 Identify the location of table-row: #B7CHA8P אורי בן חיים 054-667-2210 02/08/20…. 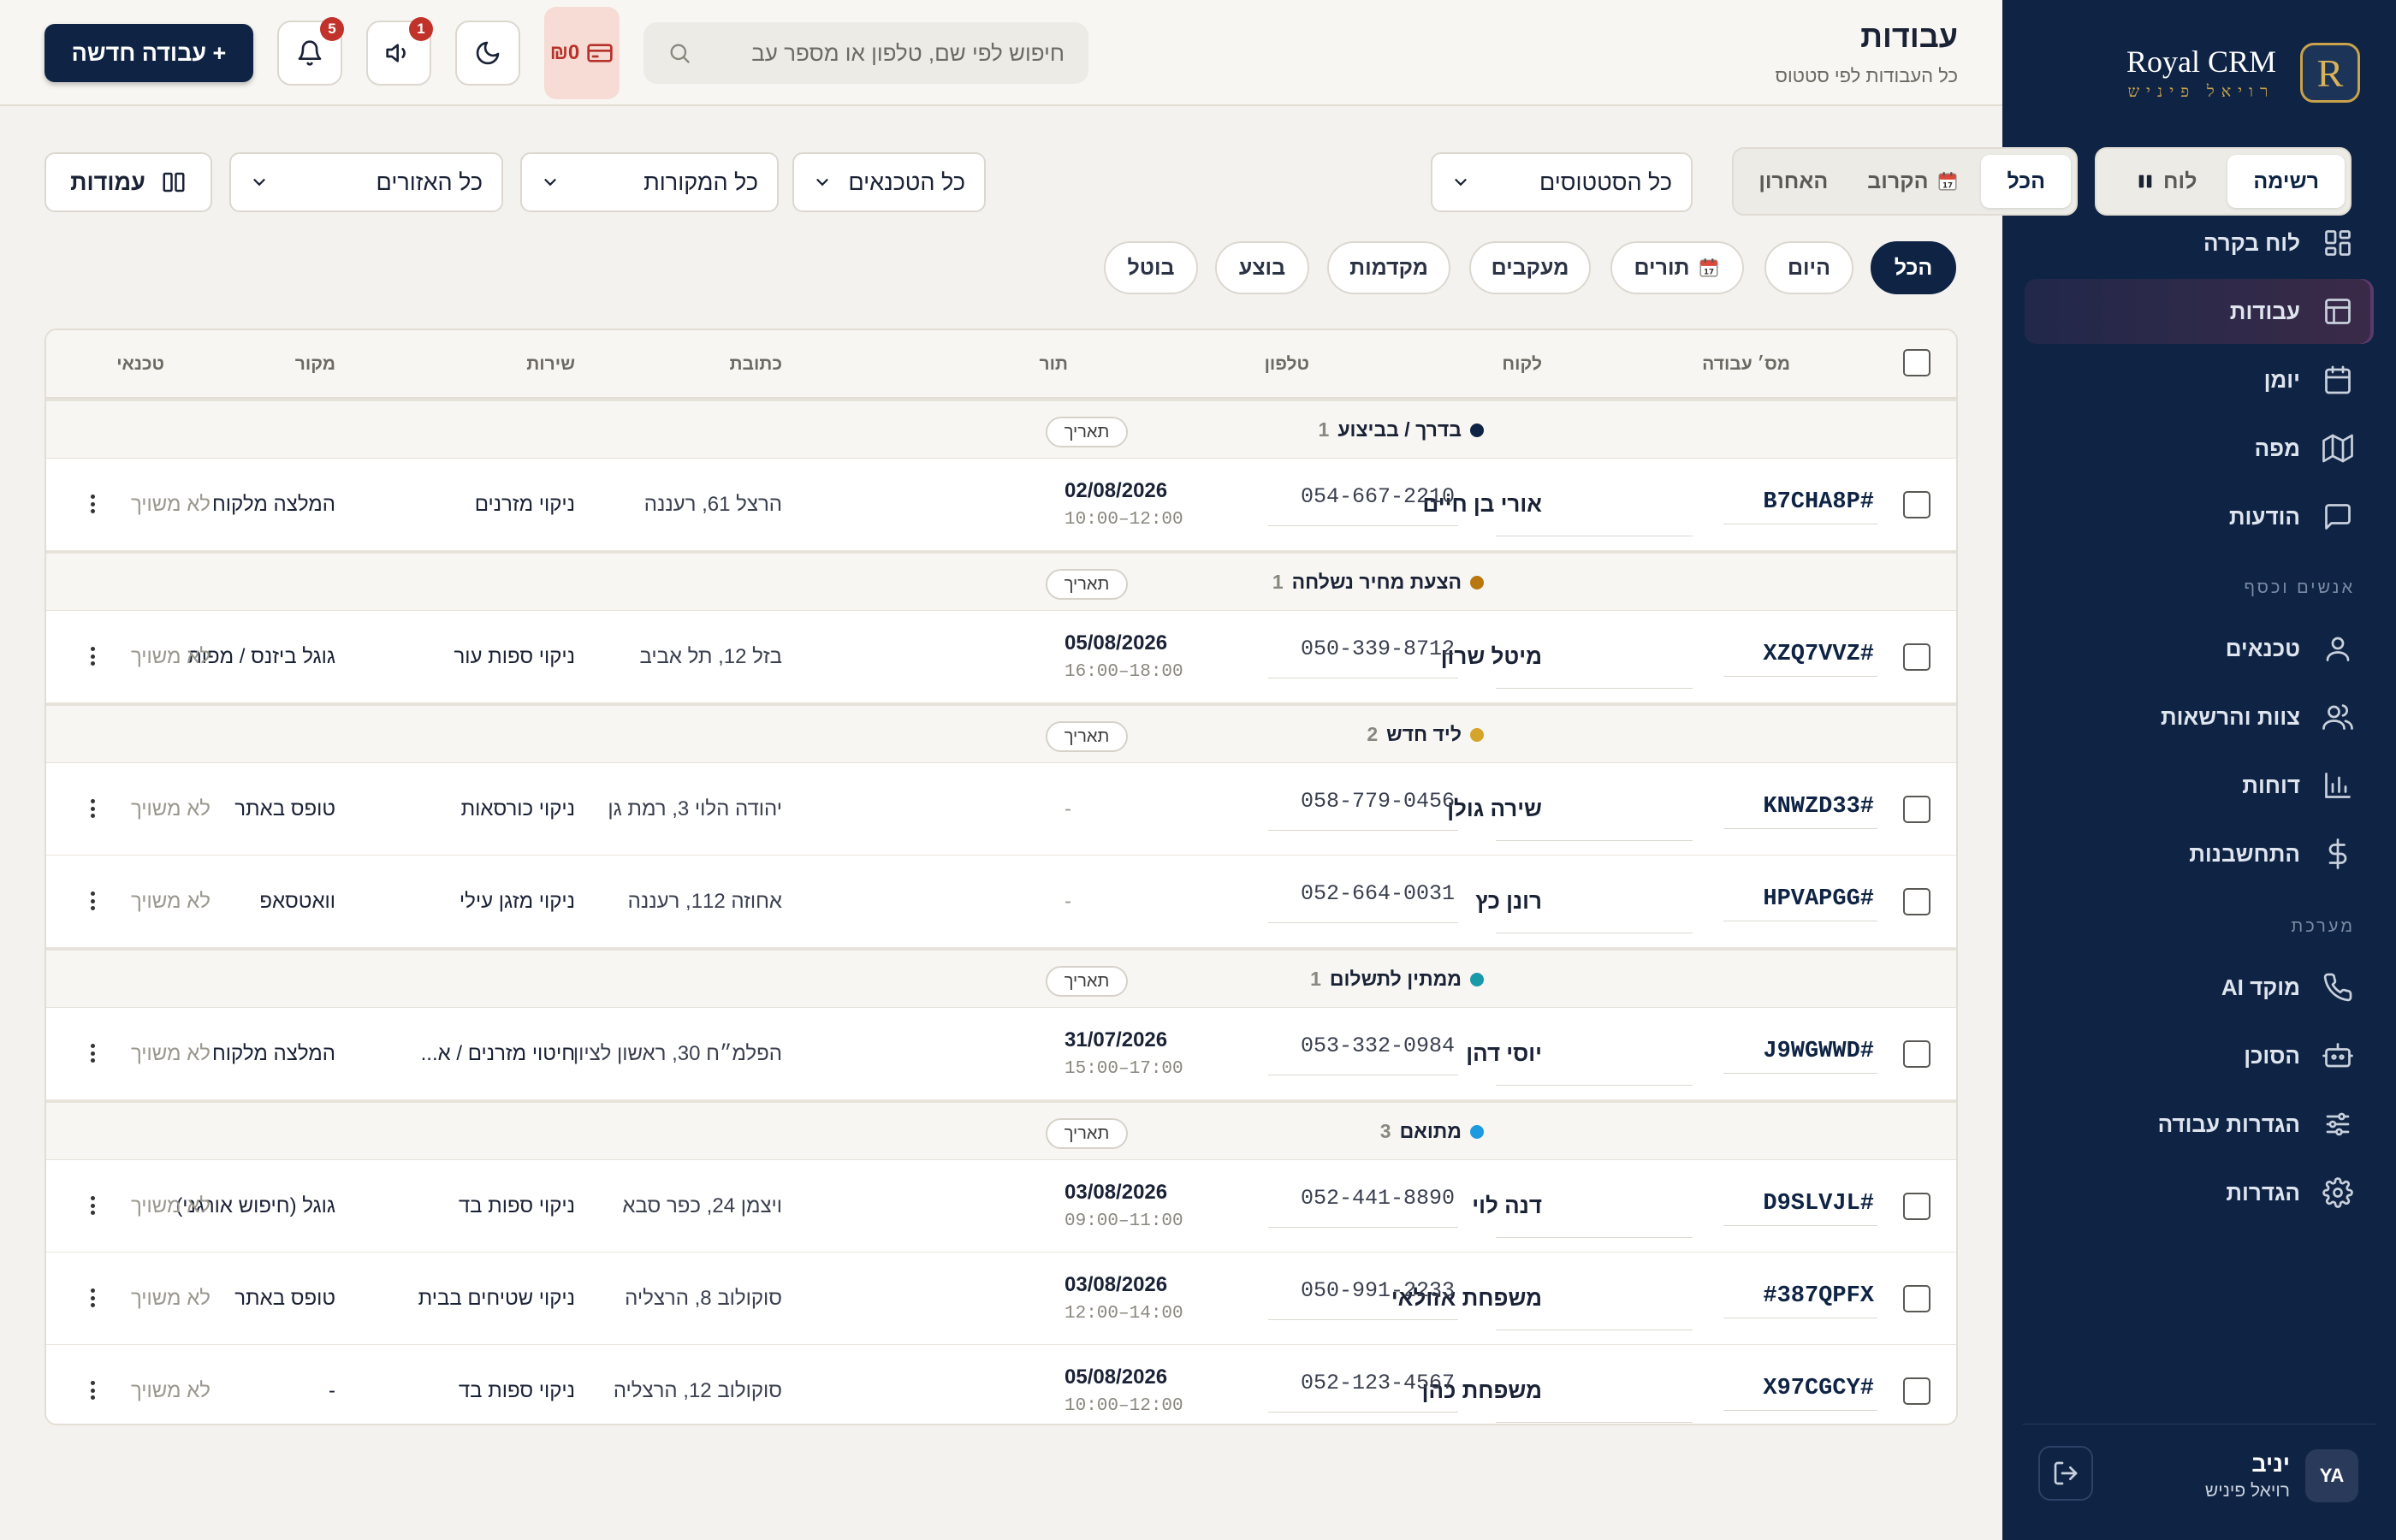
(1001, 505).